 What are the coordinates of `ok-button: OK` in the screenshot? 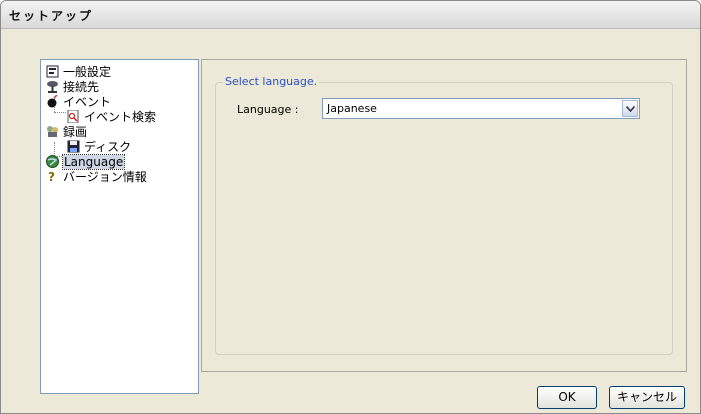 It's located at (567, 397).